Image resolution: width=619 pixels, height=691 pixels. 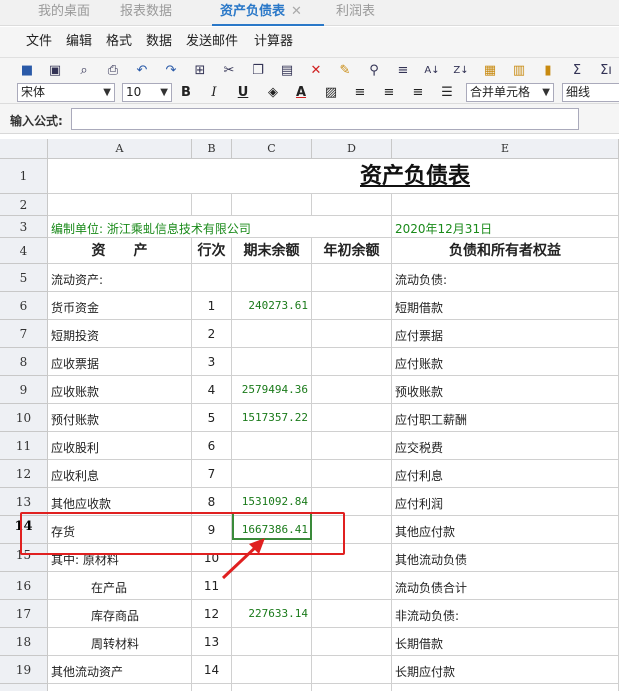 What do you see at coordinates (120, 586) in the screenshot?
I see `asset-name-cell: 在产品` at bounding box center [120, 586].